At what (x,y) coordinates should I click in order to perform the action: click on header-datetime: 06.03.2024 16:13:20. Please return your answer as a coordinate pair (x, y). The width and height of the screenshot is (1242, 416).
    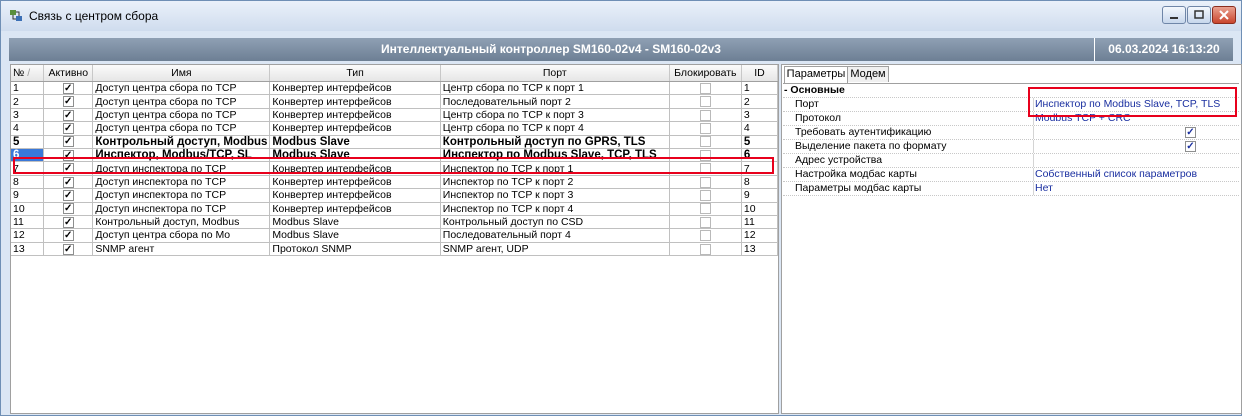
    Looking at the image, I should click on (1164, 49).